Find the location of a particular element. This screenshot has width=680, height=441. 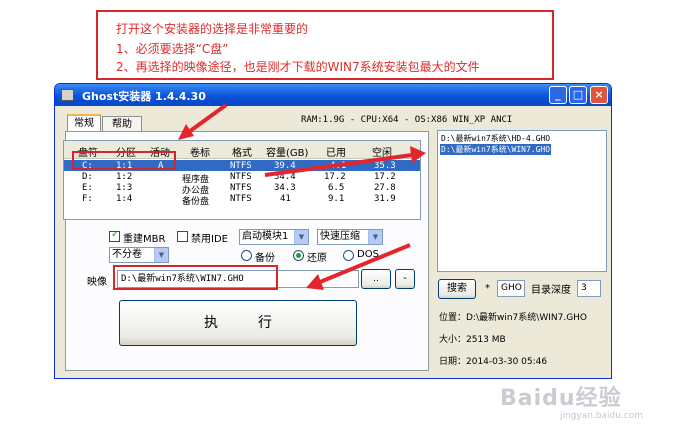

arrow-to-file-list is located at coordinates (338, 165).